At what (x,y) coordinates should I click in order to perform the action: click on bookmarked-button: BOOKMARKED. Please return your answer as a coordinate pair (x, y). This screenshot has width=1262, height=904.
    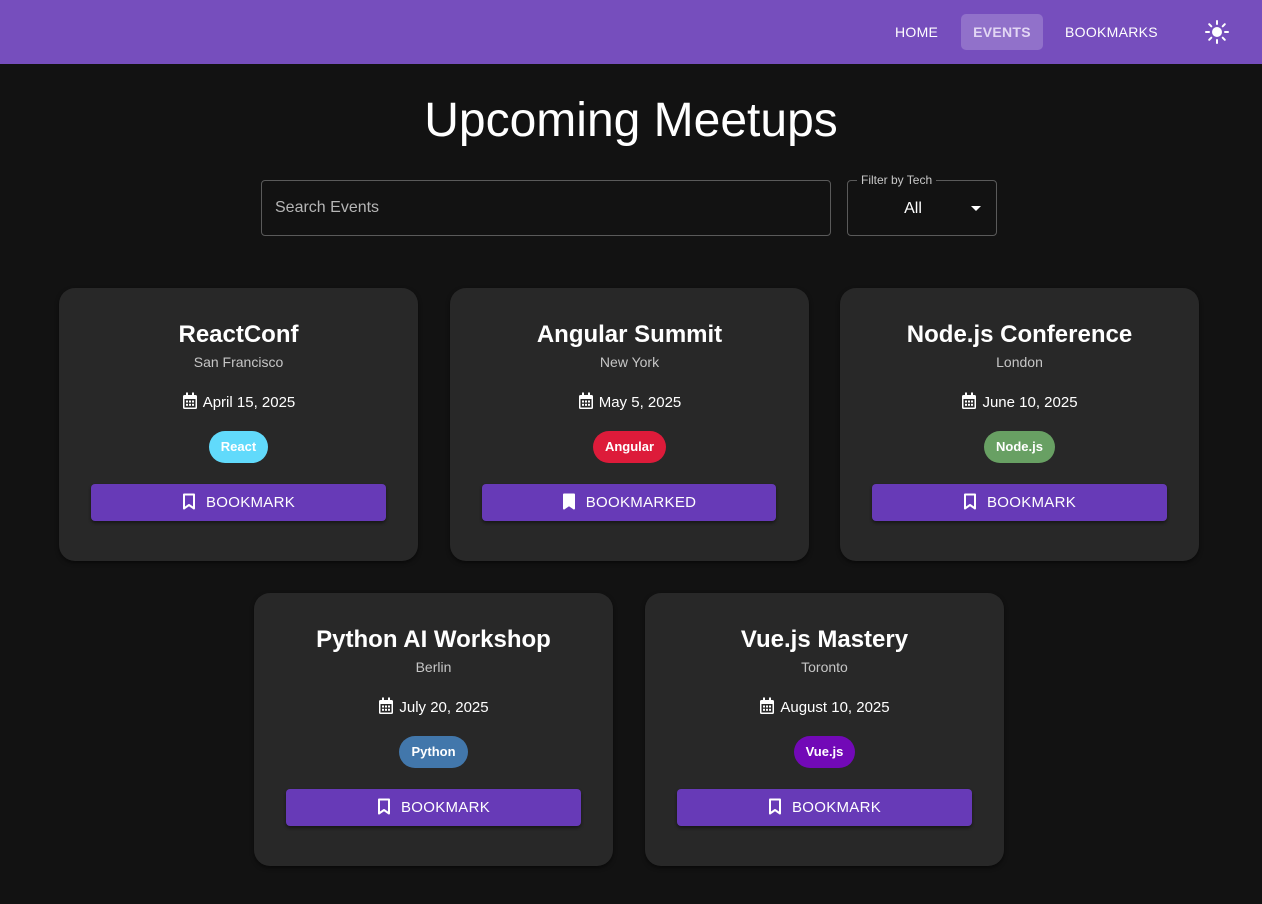
    Looking at the image, I should click on (629, 502).